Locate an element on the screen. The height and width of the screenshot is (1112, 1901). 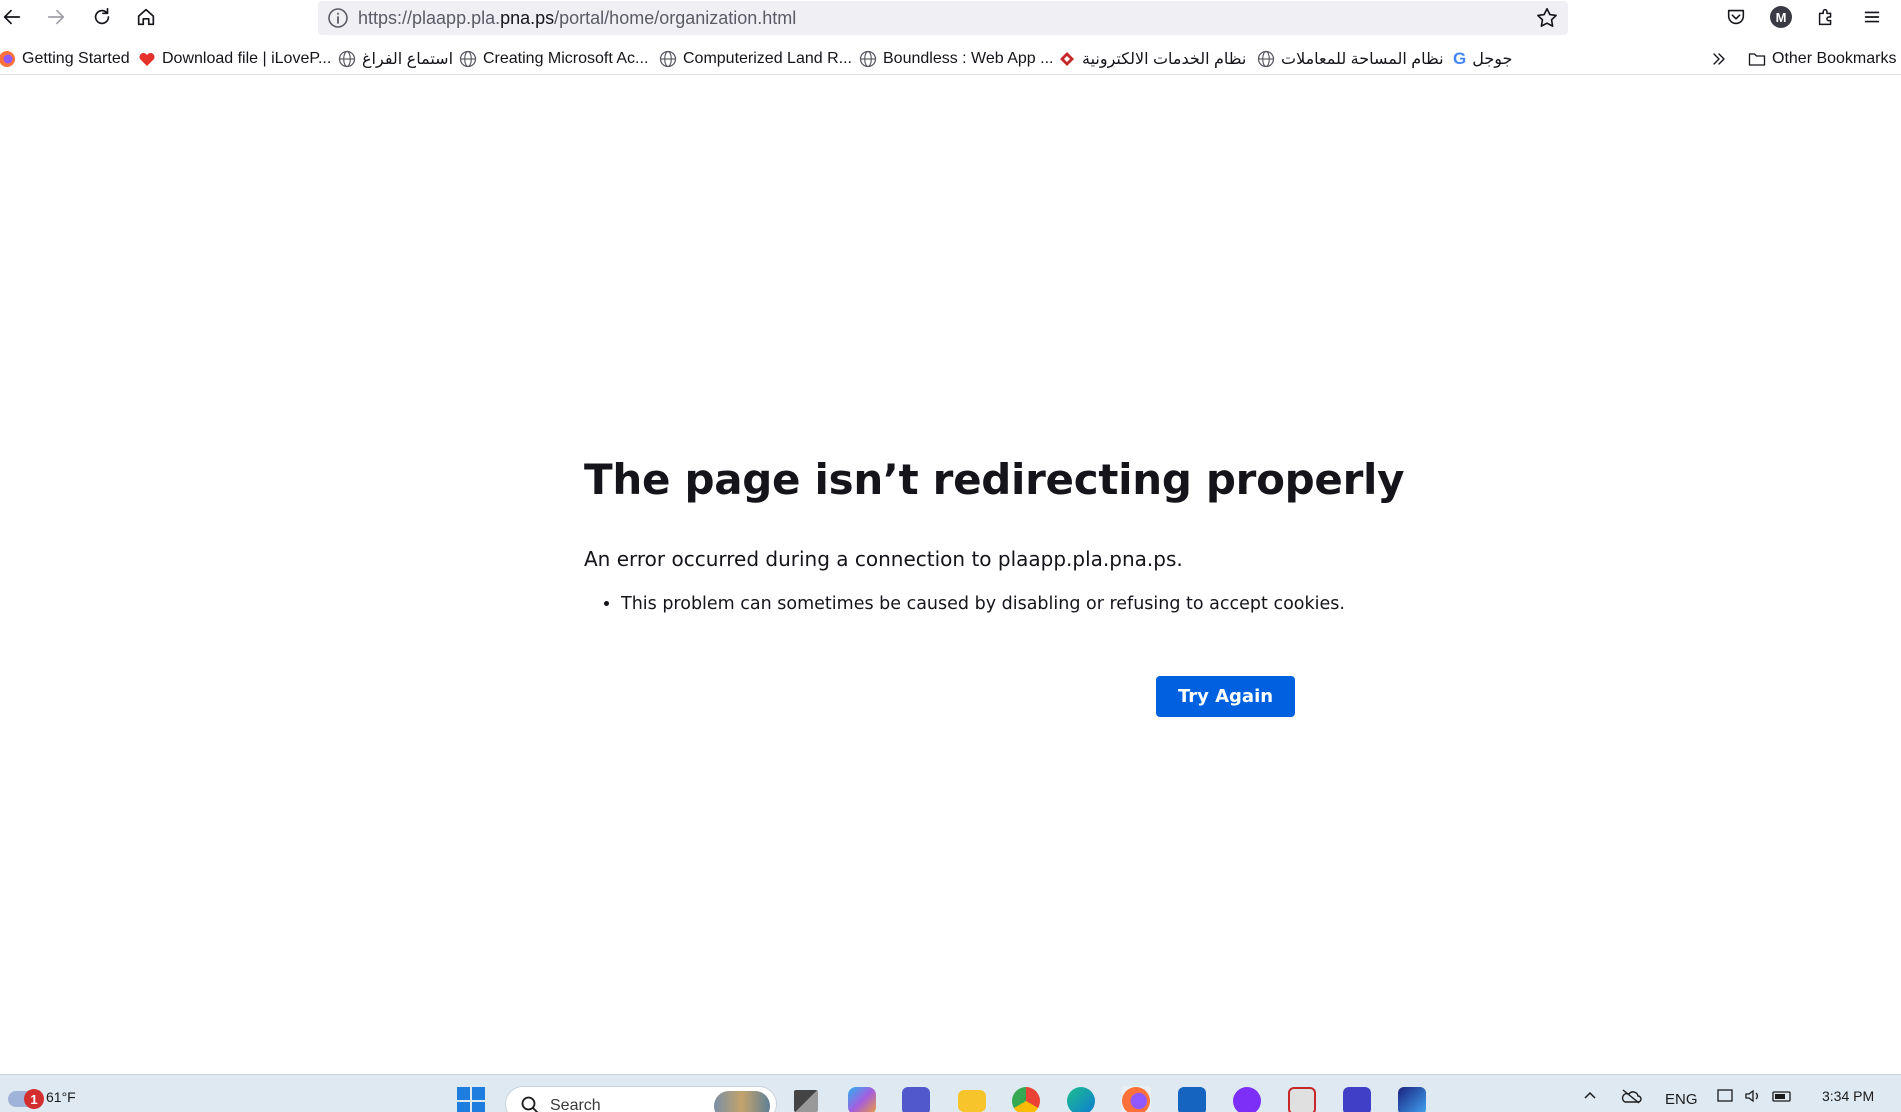
copilot-icon is located at coordinates (862, 1099).